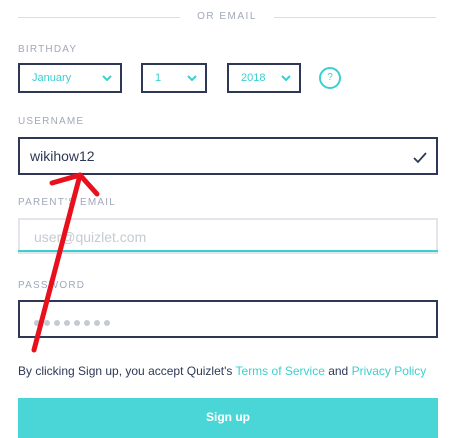 This screenshot has height=438, width=460. I want to click on parent-email-field: user@quizlet.com, so click(228, 236).